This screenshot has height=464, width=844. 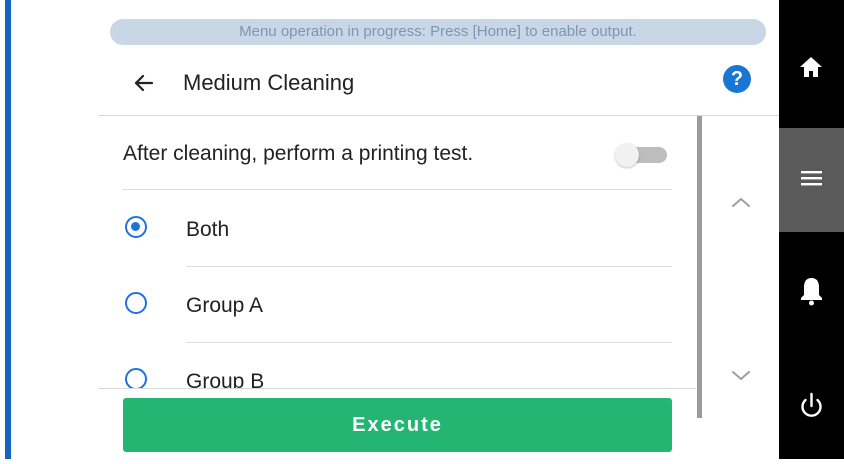 What do you see at coordinates (397, 388) in the screenshot?
I see `footer-divider` at bounding box center [397, 388].